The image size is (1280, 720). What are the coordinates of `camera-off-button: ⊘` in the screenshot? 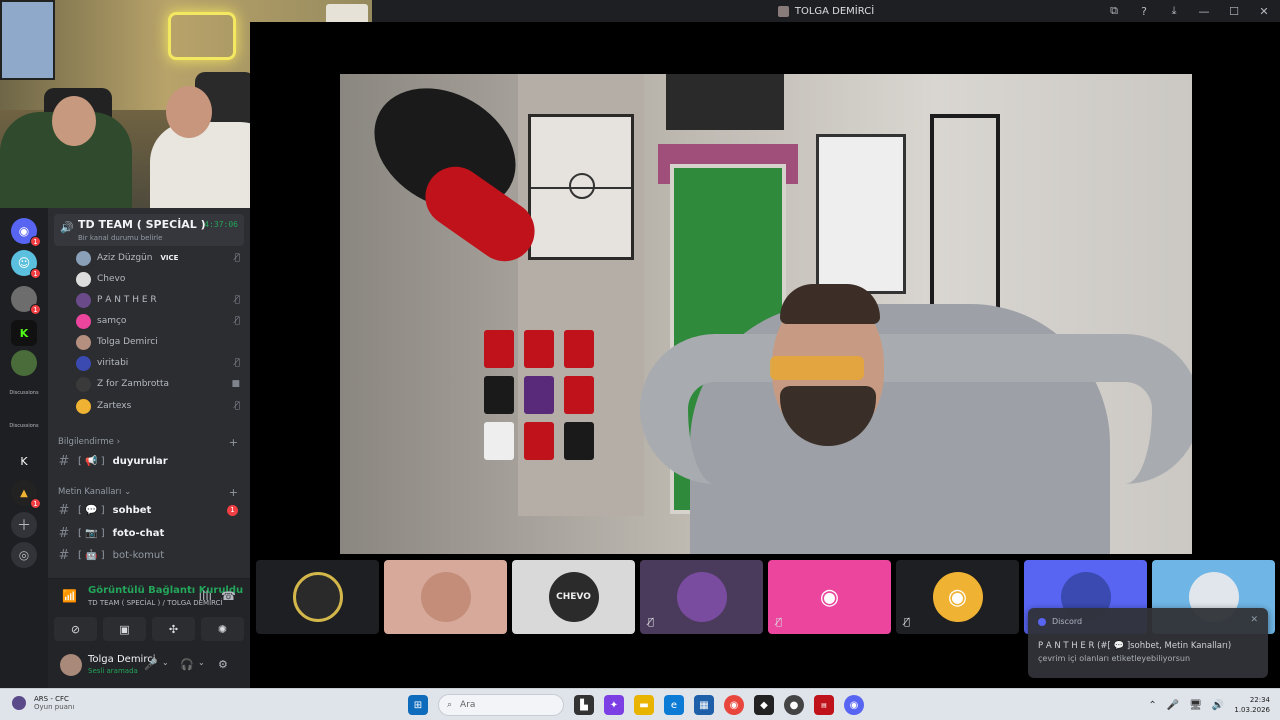 It's located at (75, 629).